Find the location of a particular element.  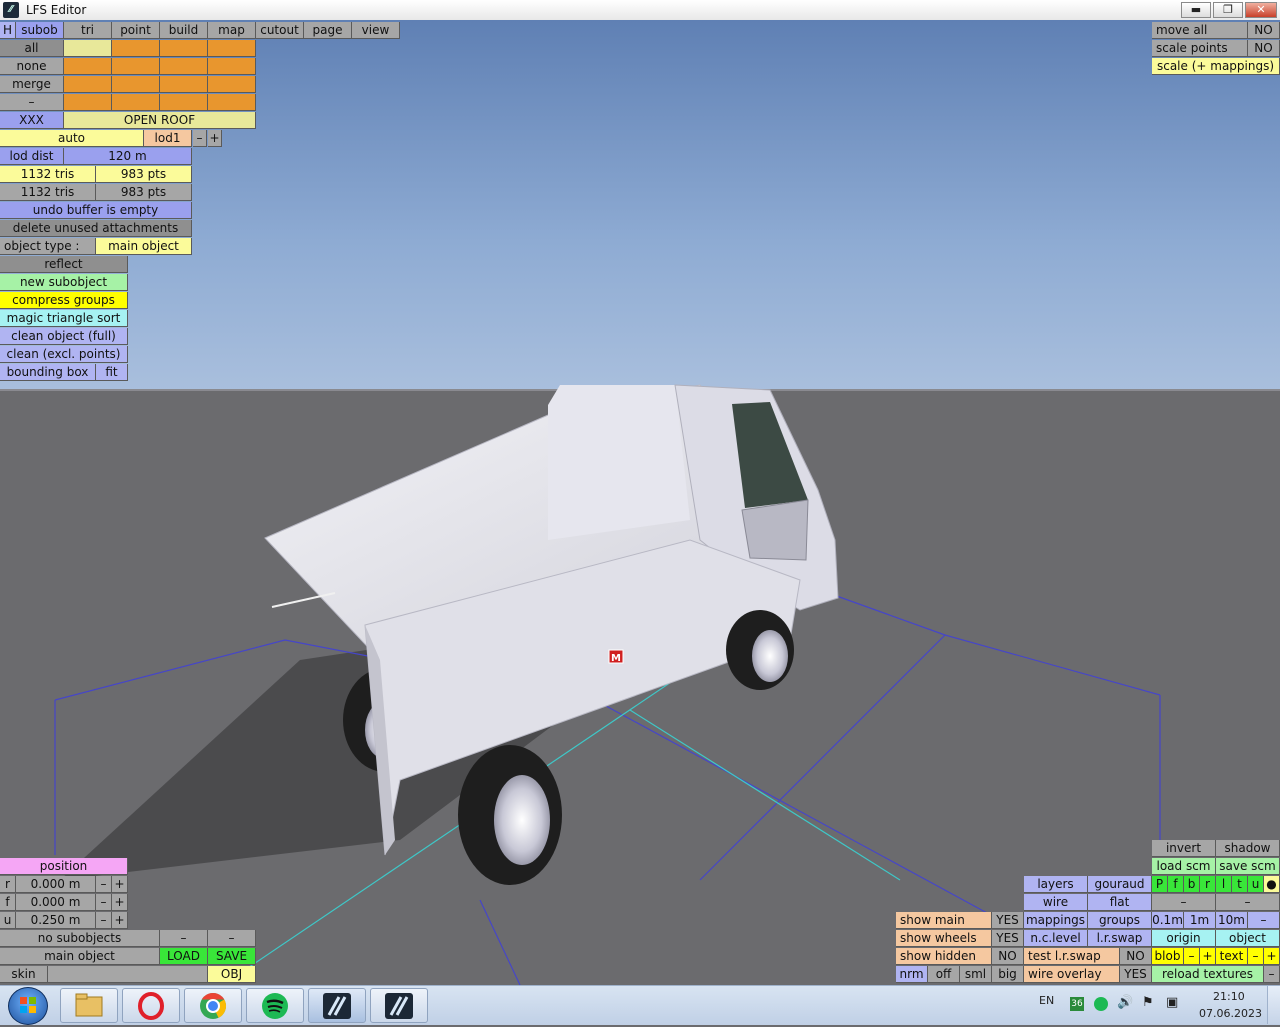

position-r-value: 0.000 m is located at coordinates (56, 884).